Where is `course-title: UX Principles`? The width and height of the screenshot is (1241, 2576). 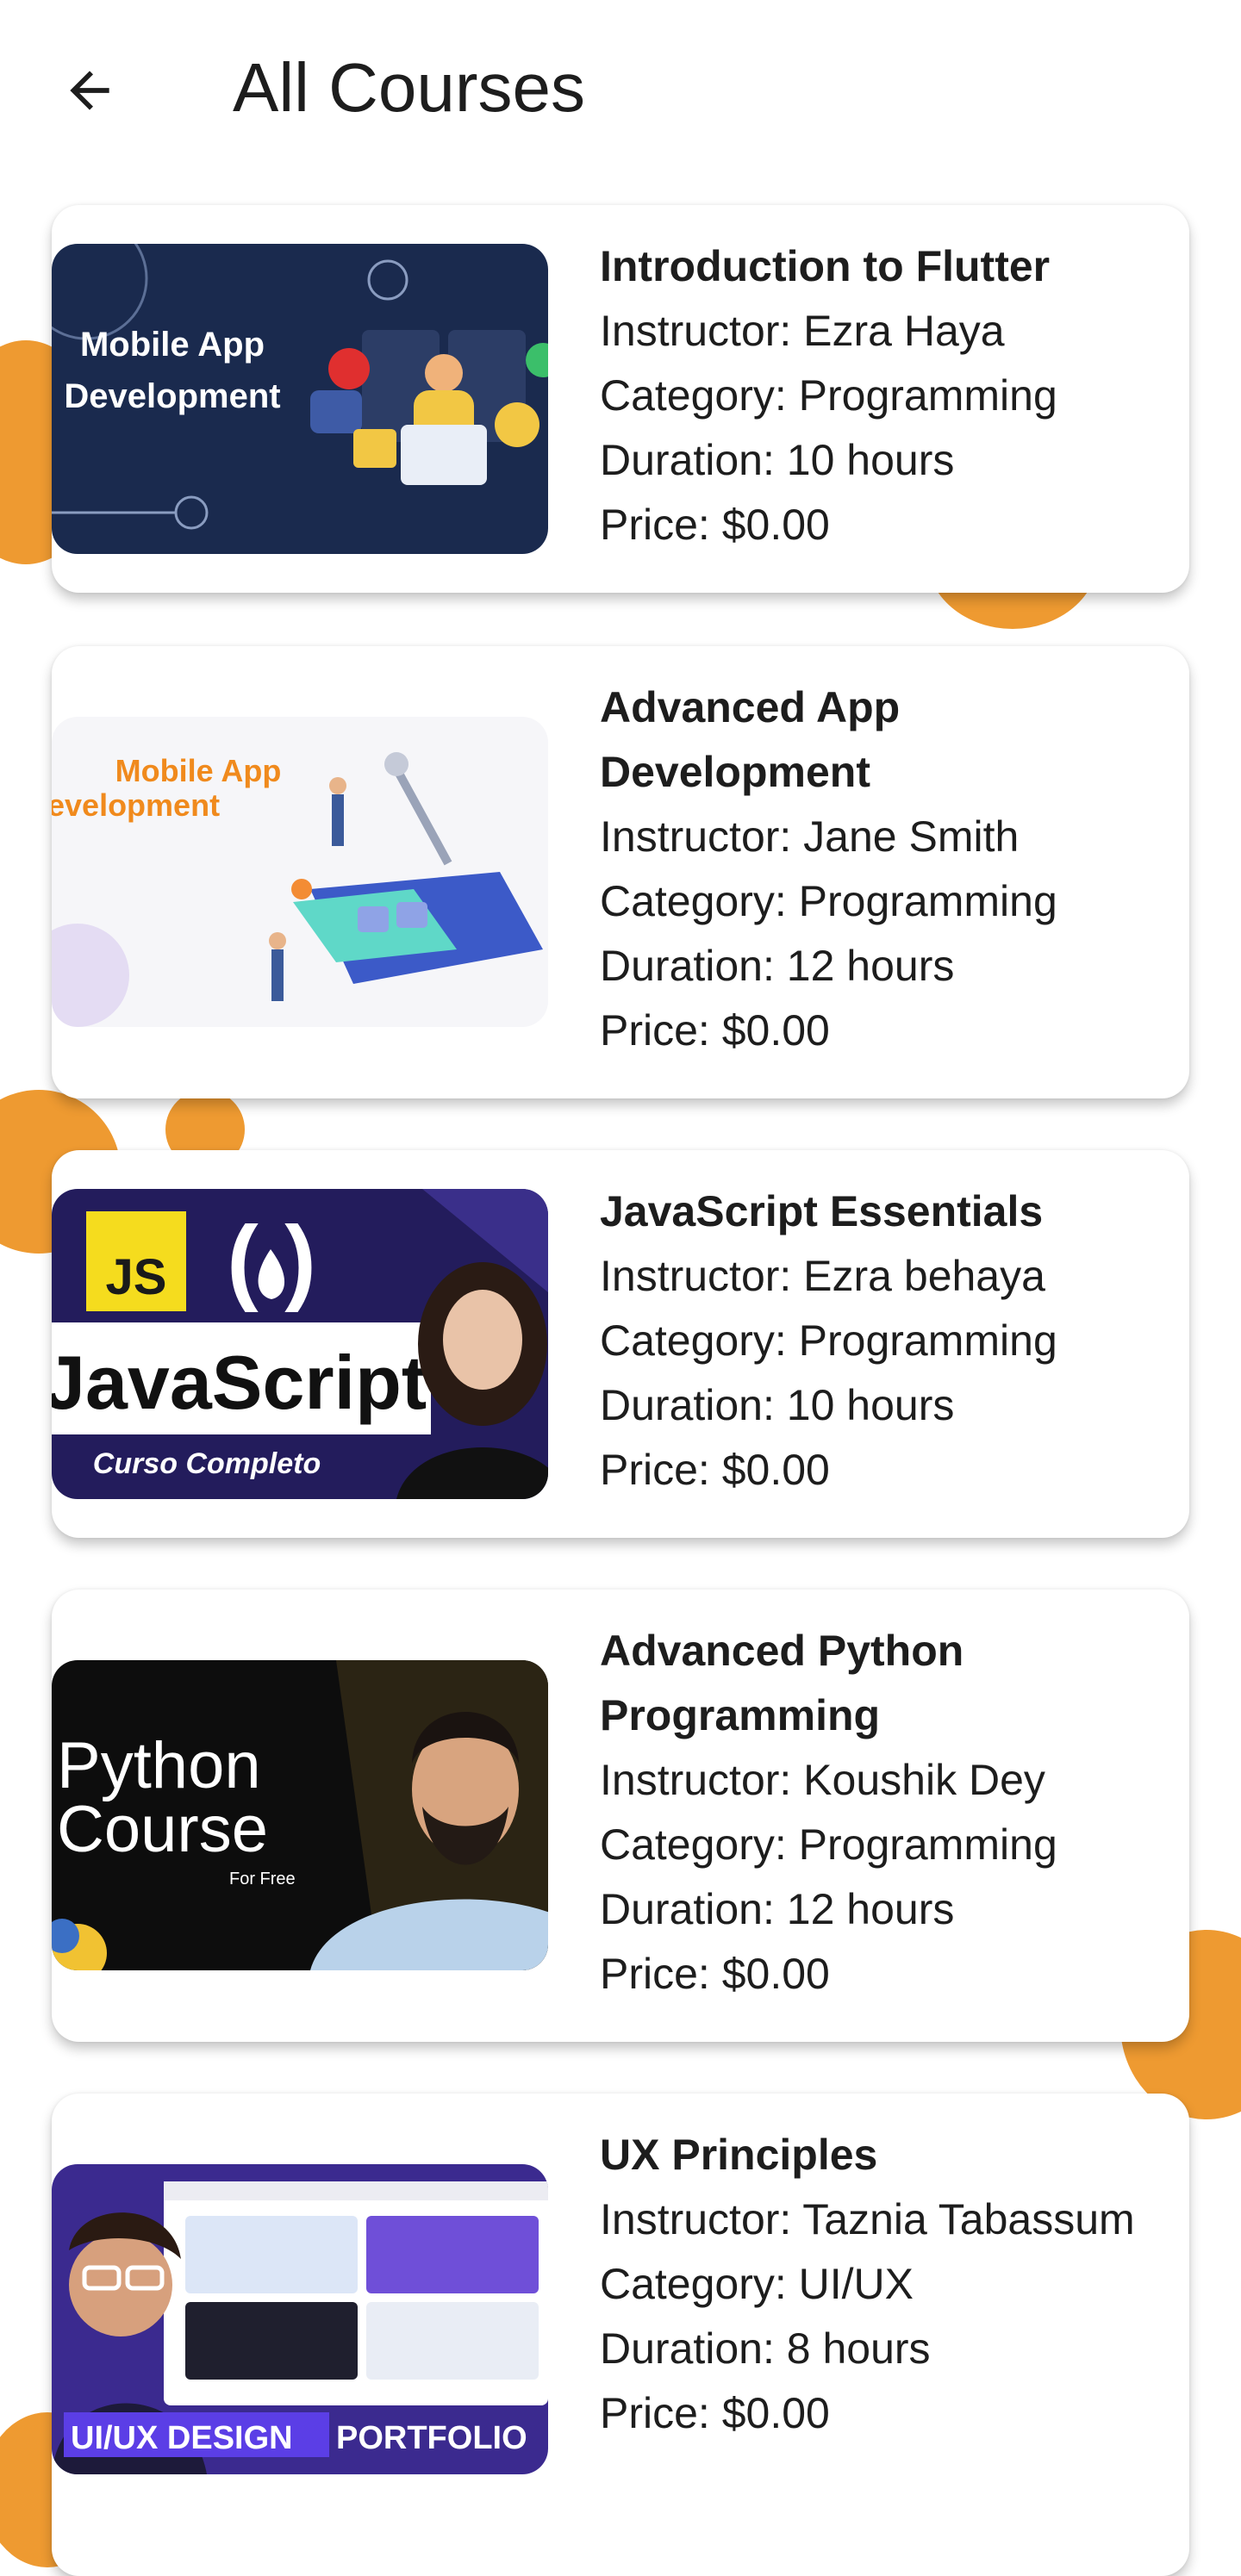
course-title: UX Principles is located at coordinates (739, 2155).